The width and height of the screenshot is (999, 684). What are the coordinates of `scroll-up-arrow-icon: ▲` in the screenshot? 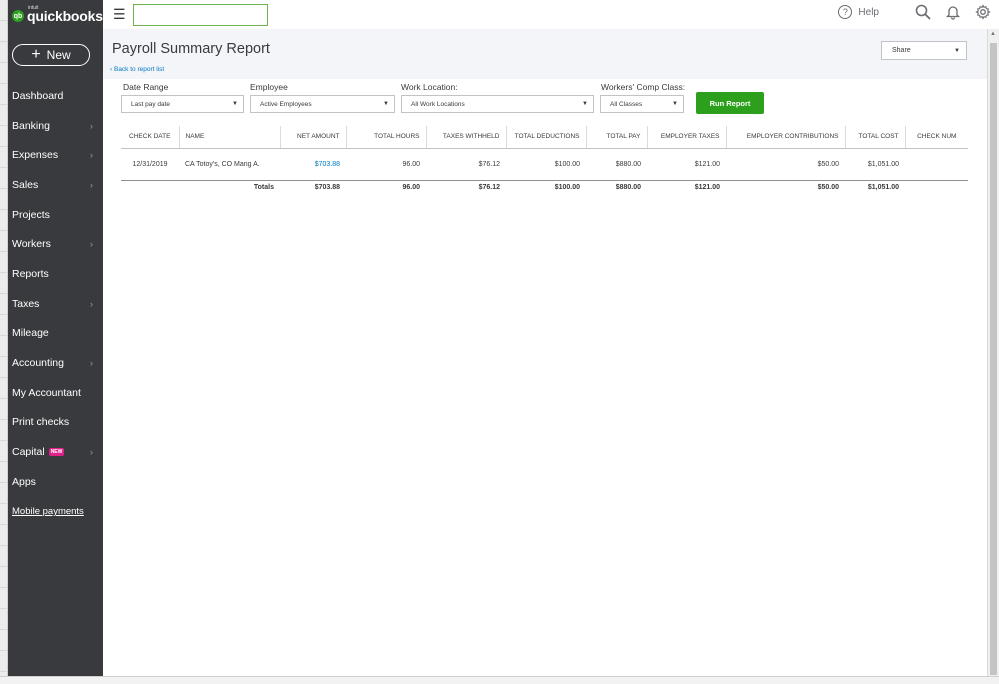 It's located at (993, 34).